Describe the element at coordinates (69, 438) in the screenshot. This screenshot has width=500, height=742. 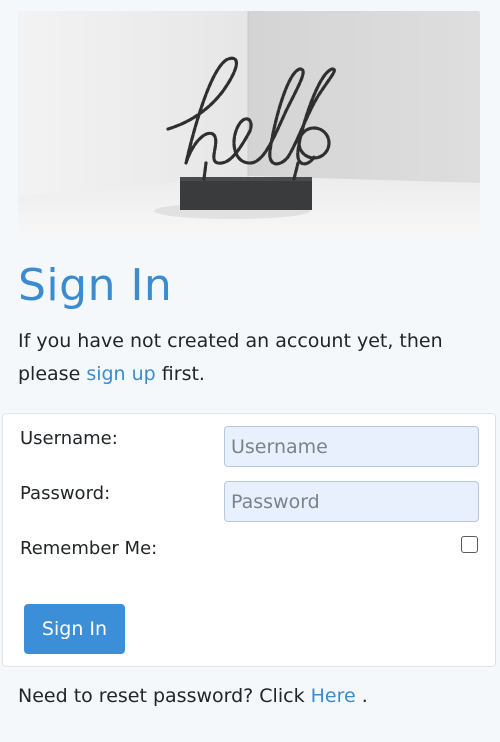
I see `username-label: Username:` at that location.